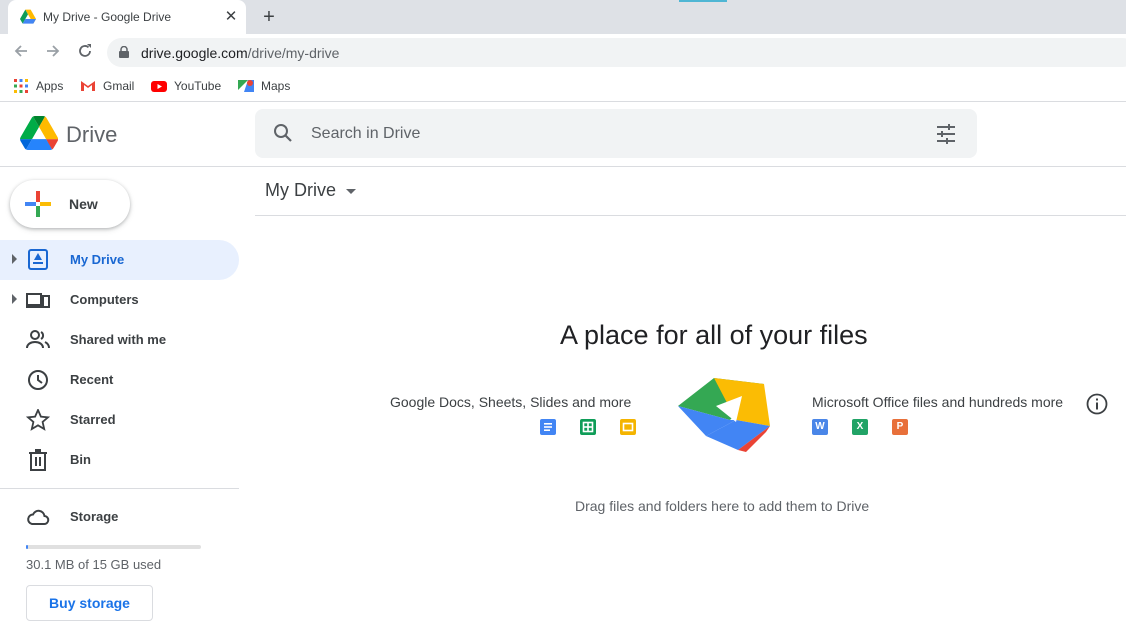  Describe the element at coordinates (616, 52) in the screenshot. I see `address-bar: drive.google.com/drive/my-drive` at that location.